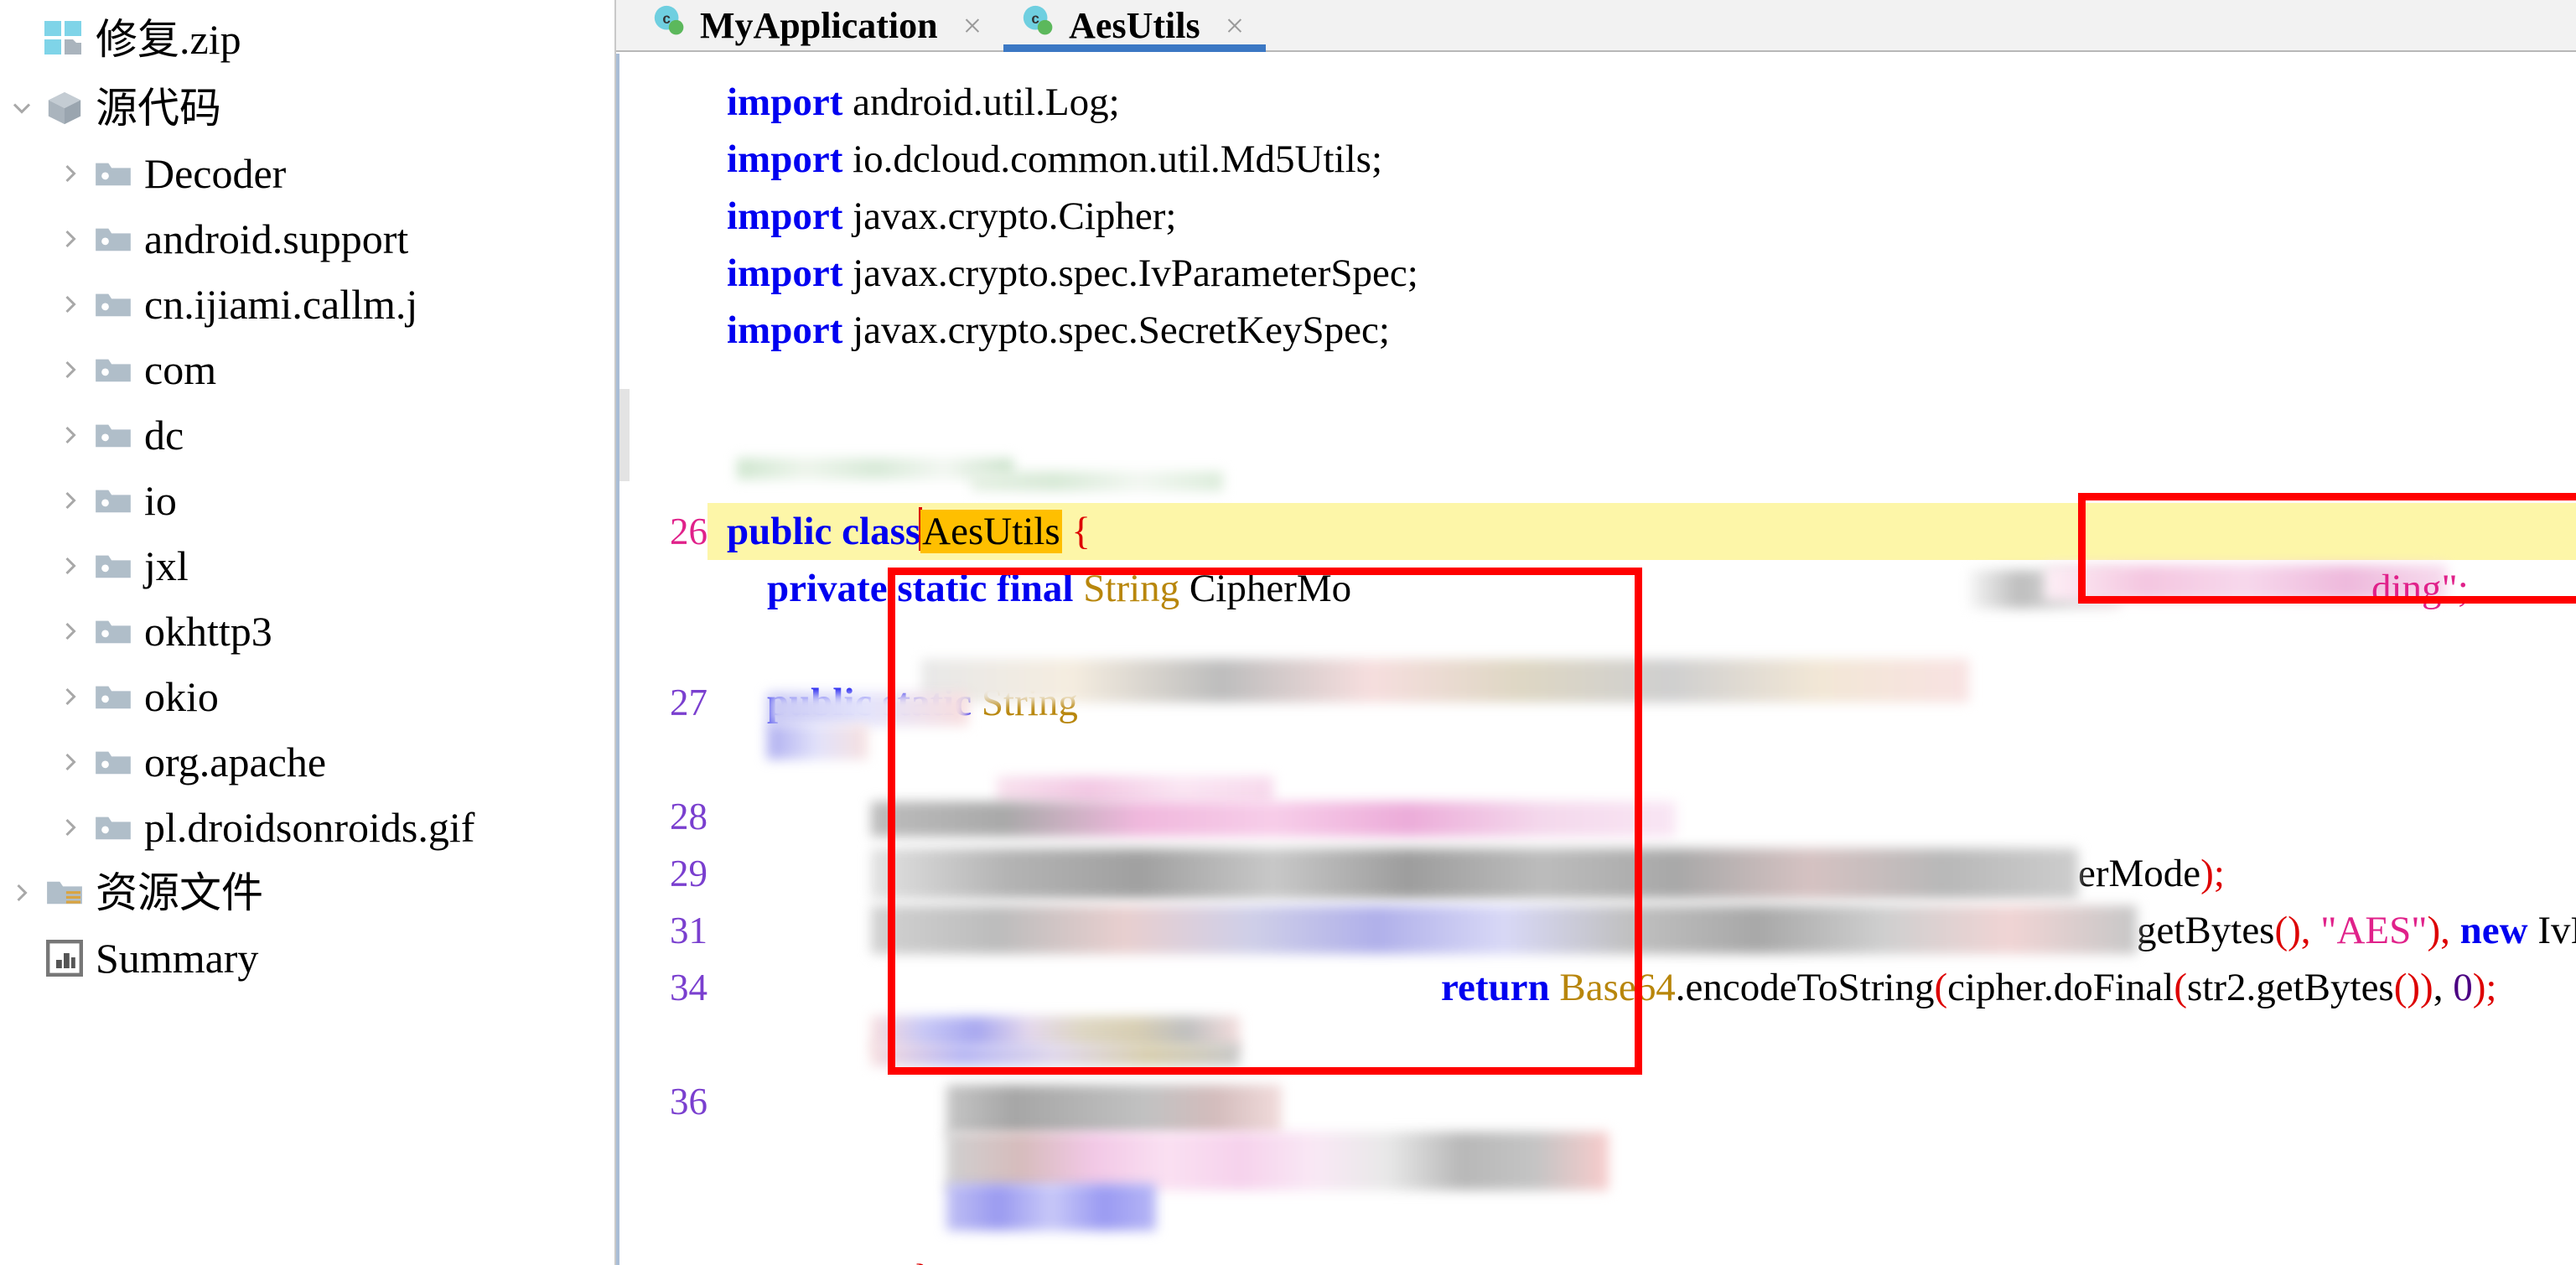 This screenshot has height=1265, width=2576. What do you see at coordinates (1495, 987) in the screenshot?
I see `keyword-return: return` at bounding box center [1495, 987].